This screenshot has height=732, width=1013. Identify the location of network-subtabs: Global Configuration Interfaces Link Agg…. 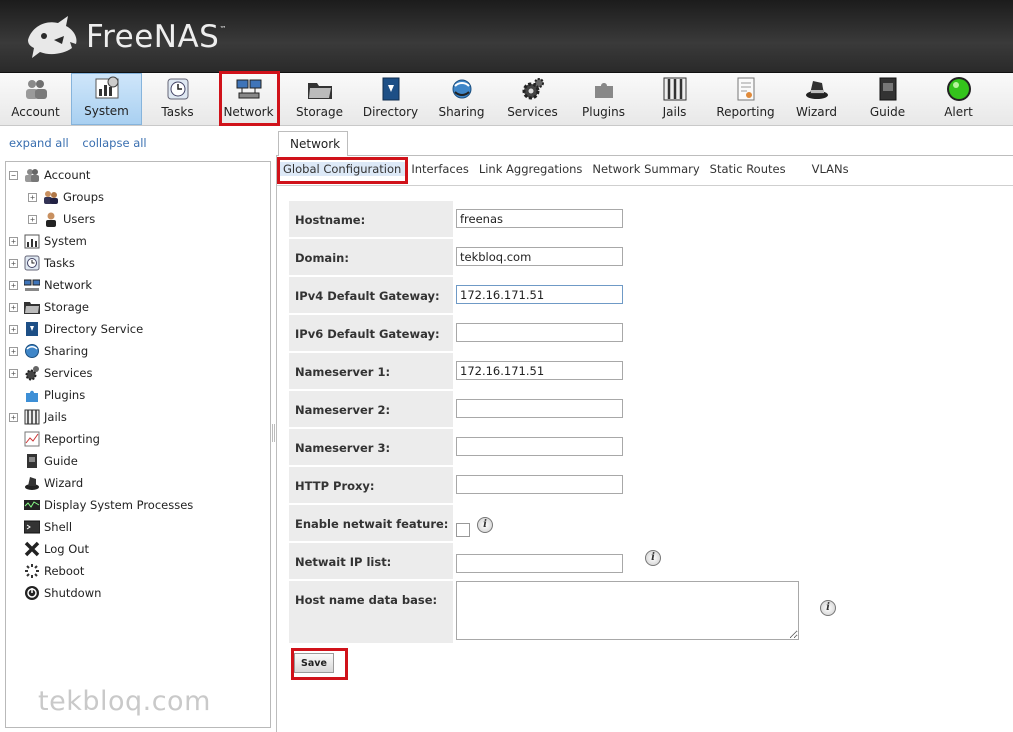
(566, 169).